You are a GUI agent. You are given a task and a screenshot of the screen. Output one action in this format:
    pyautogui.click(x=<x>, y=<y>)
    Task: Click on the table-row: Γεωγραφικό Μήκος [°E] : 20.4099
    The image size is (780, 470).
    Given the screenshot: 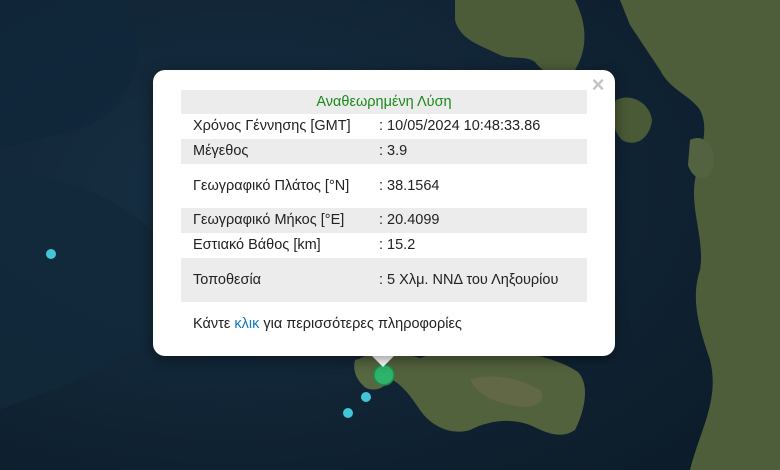 What is the action you would take?
    pyautogui.click(x=384, y=220)
    